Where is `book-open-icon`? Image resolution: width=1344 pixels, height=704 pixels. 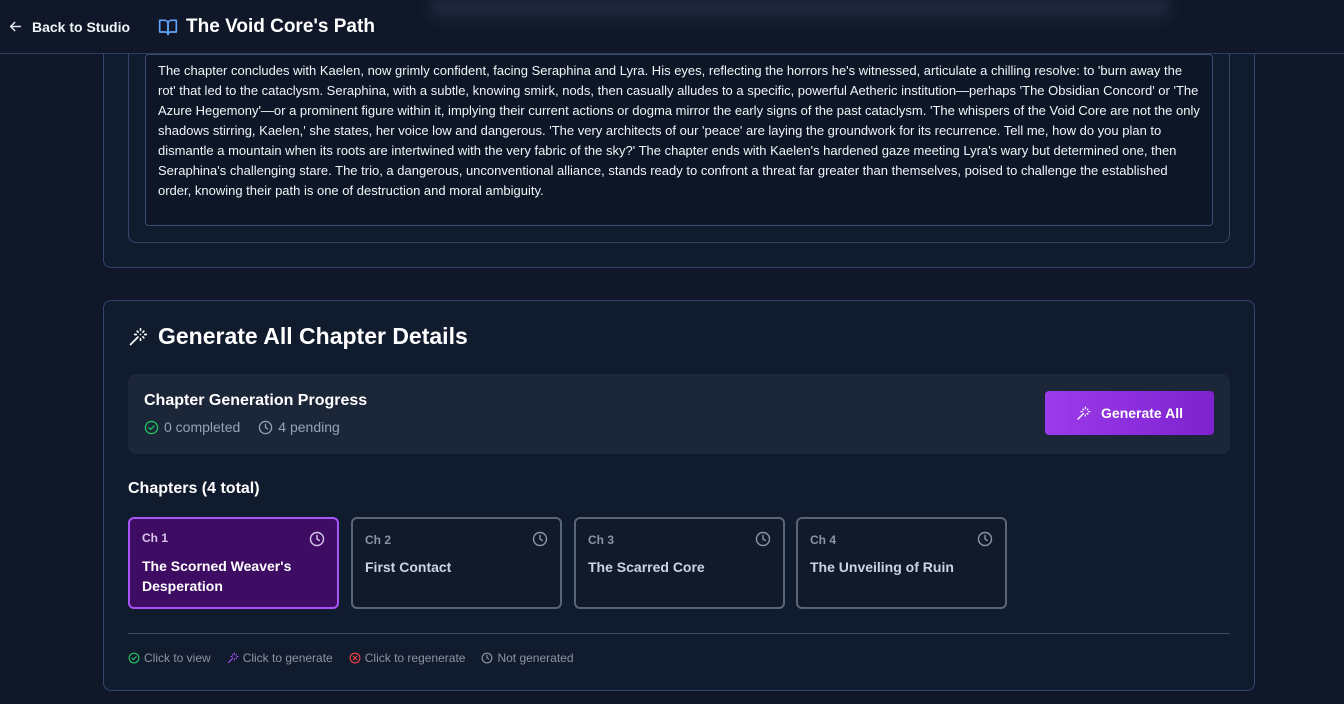 book-open-icon is located at coordinates (168, 27).